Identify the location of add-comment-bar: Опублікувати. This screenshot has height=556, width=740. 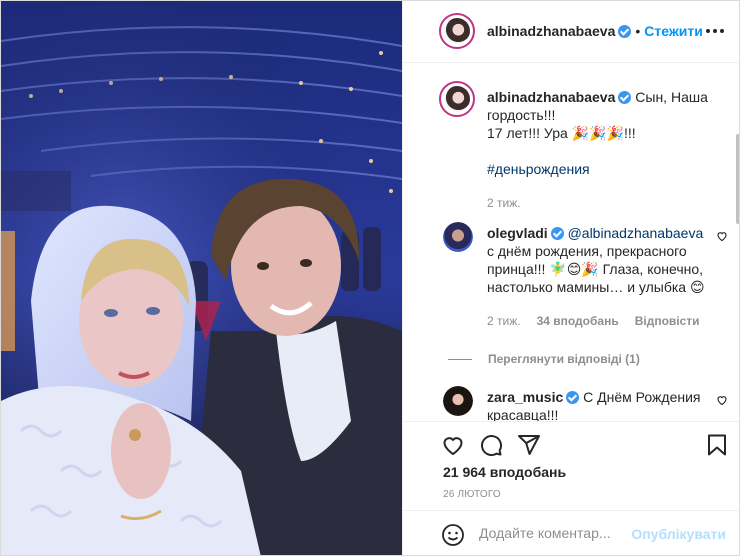
(571, 532).